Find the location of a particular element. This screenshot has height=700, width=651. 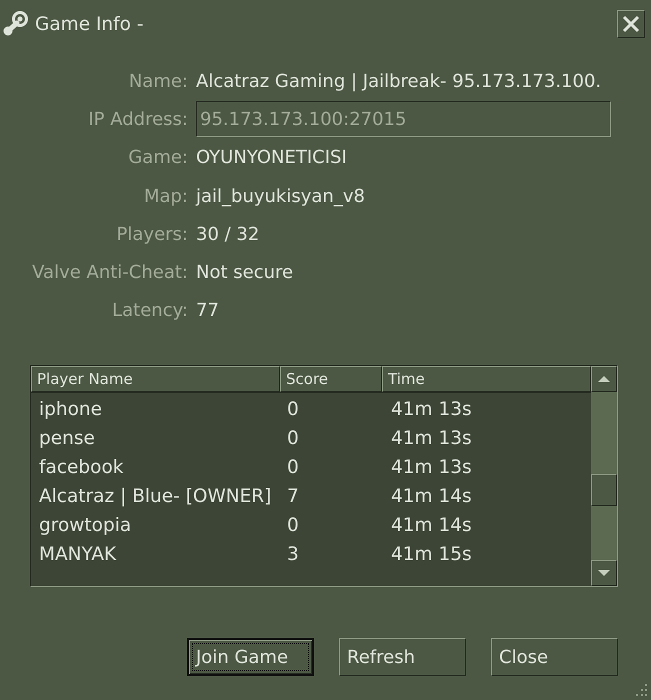

scrollbar-thumb is located at coordinates (604, 490).